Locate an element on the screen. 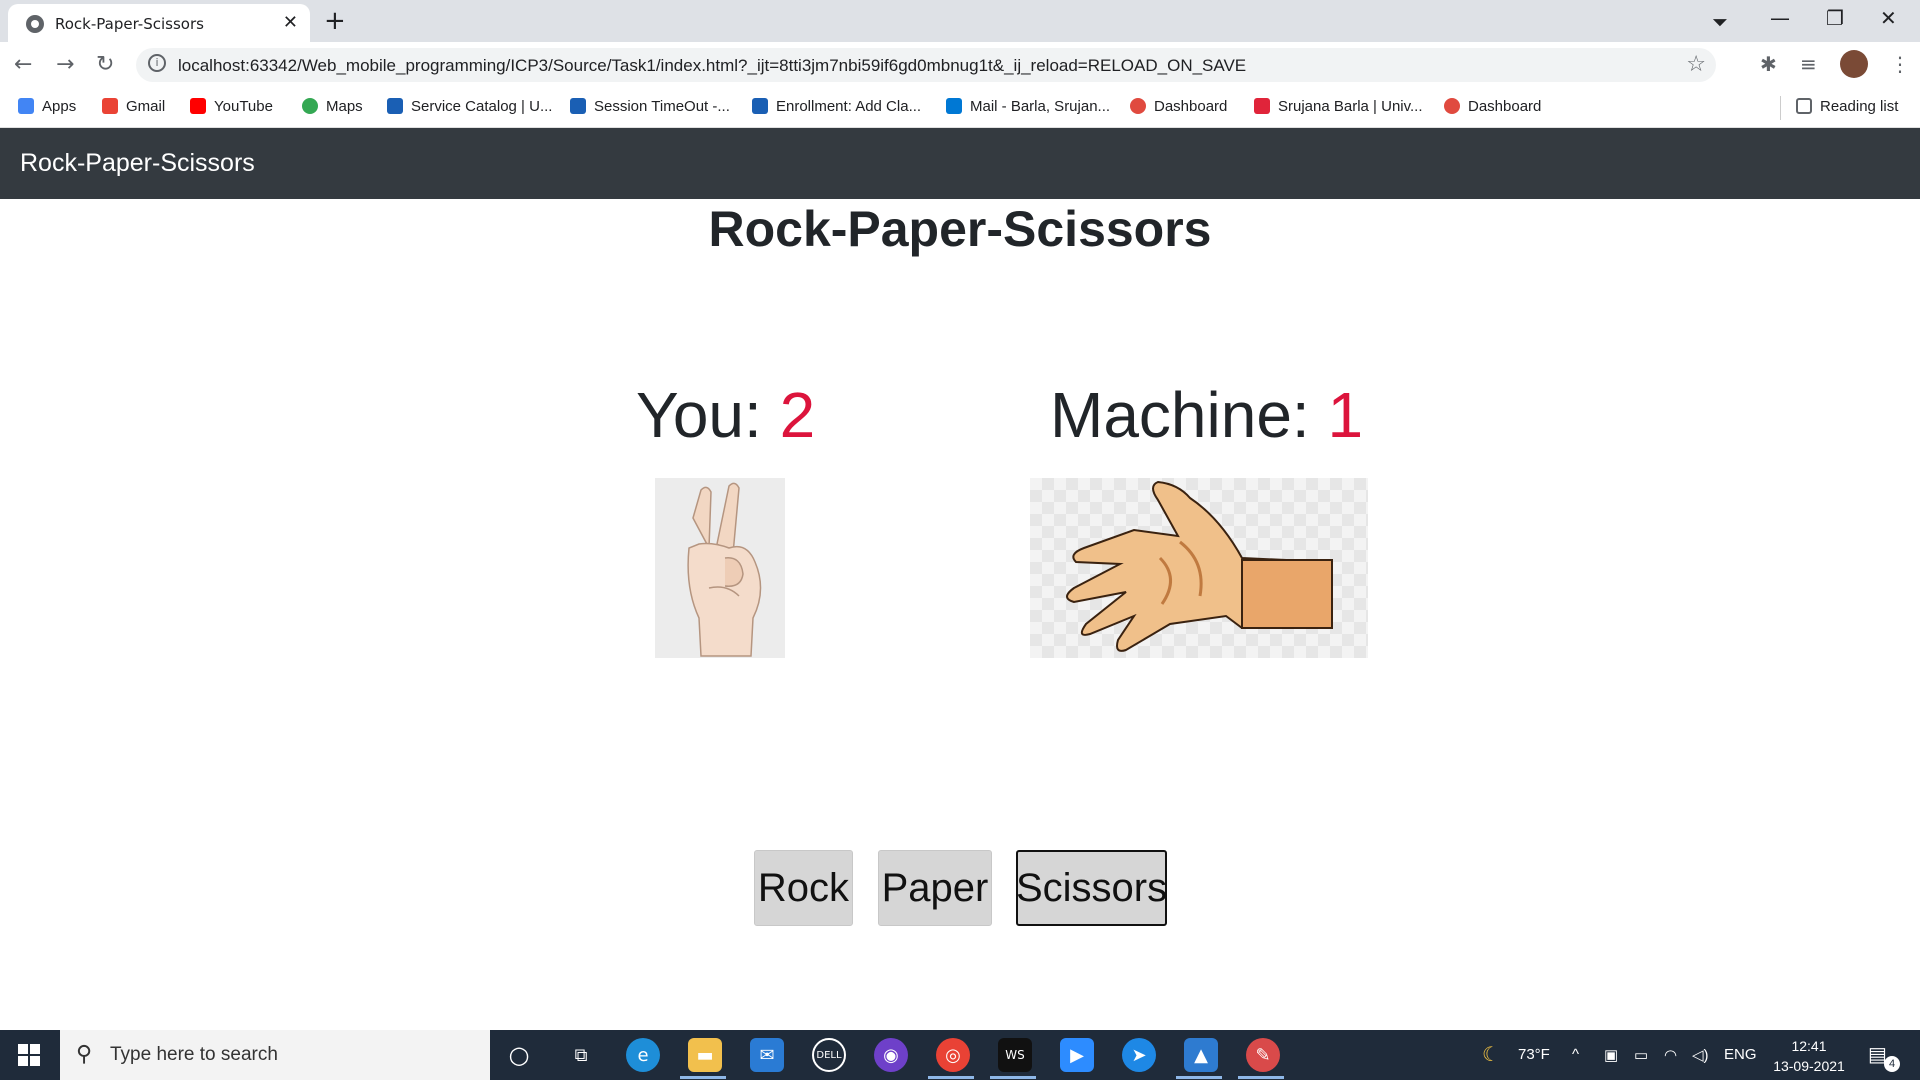  university-icon is located at coordinates (1262, 106).